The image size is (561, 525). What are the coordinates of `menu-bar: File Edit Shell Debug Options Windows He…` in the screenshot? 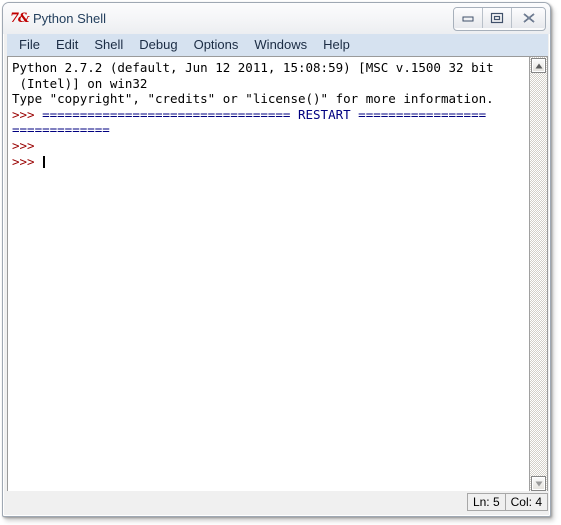 It's located at (277, 45).